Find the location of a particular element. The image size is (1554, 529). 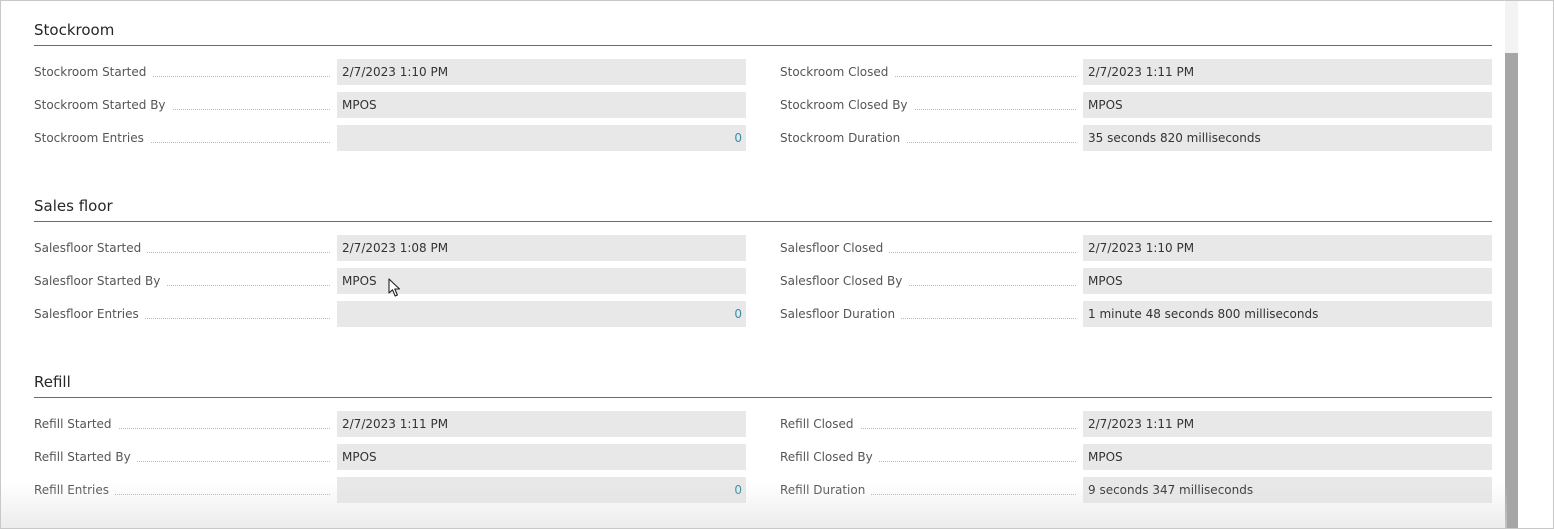

field-label: Refill Entries is located at coordinates (75, 490).